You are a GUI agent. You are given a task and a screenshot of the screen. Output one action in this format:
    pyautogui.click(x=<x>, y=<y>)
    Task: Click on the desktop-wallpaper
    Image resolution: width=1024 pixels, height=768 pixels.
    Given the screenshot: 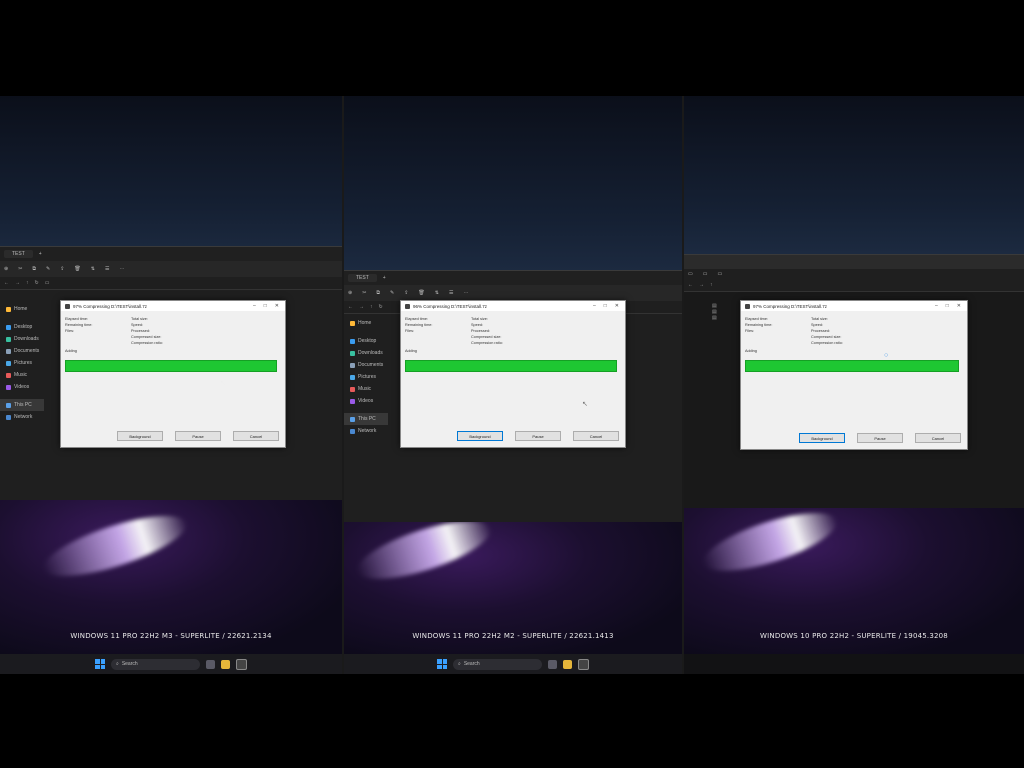 What is the action you would take?
    pyautogui.click(x=171, y=577)
    